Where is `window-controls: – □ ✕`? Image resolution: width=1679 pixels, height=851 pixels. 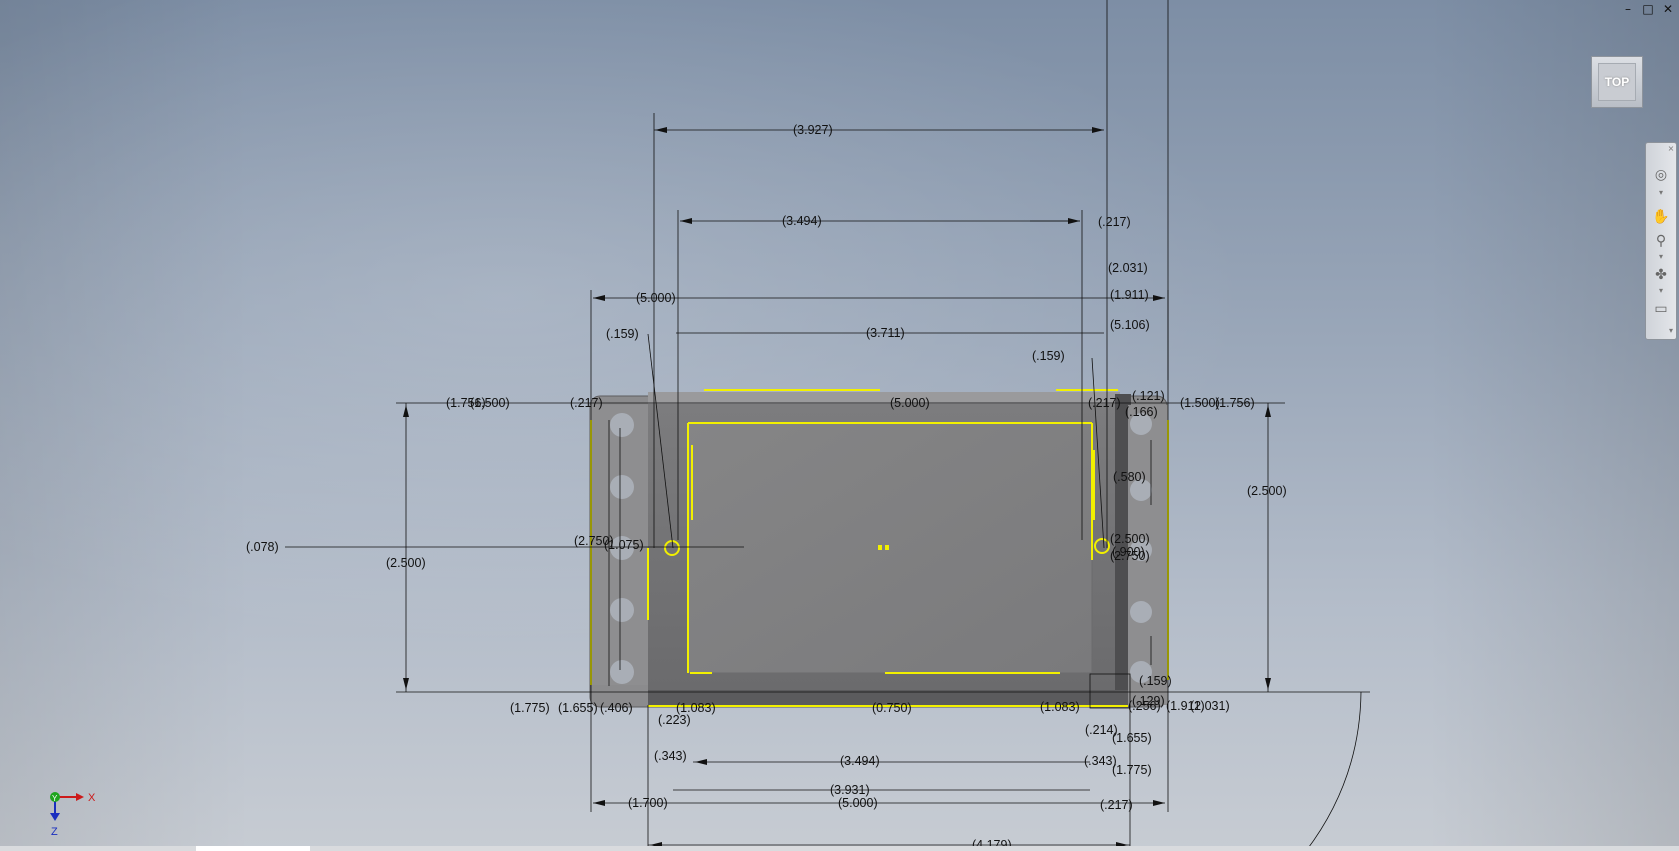 window-controls: – □ ✕ is located at coordinates (1648, 9).